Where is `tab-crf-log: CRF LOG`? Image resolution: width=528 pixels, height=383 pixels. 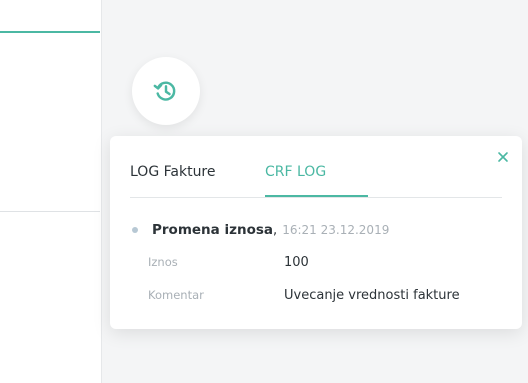
tab-crf-log: CRF LOG is located at coordinates (317, 178).